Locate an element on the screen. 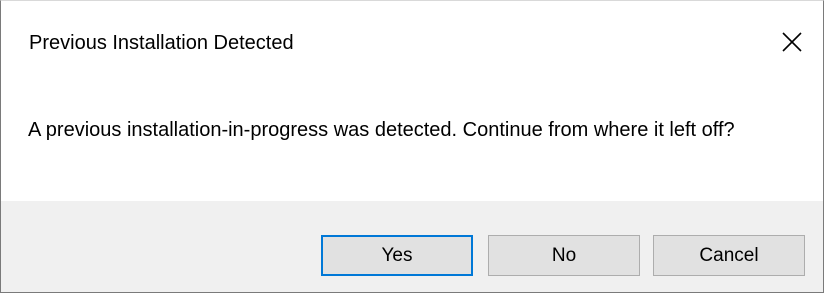 This screenshot has height=293, width=824. no-button: No is located at coordinates (564, 255).